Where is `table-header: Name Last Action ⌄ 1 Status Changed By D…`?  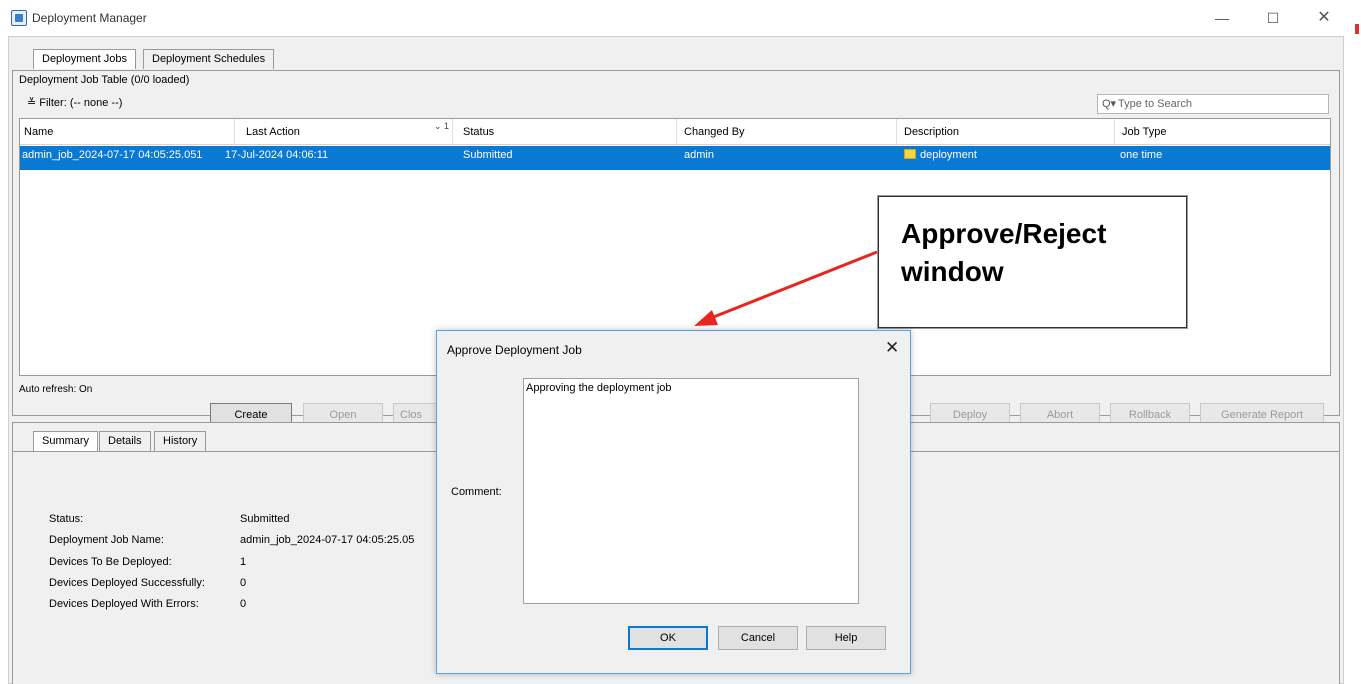 table-header: Name Last Action ⌄ 1 Status Changed By D… is located at coordinates (675, 132).